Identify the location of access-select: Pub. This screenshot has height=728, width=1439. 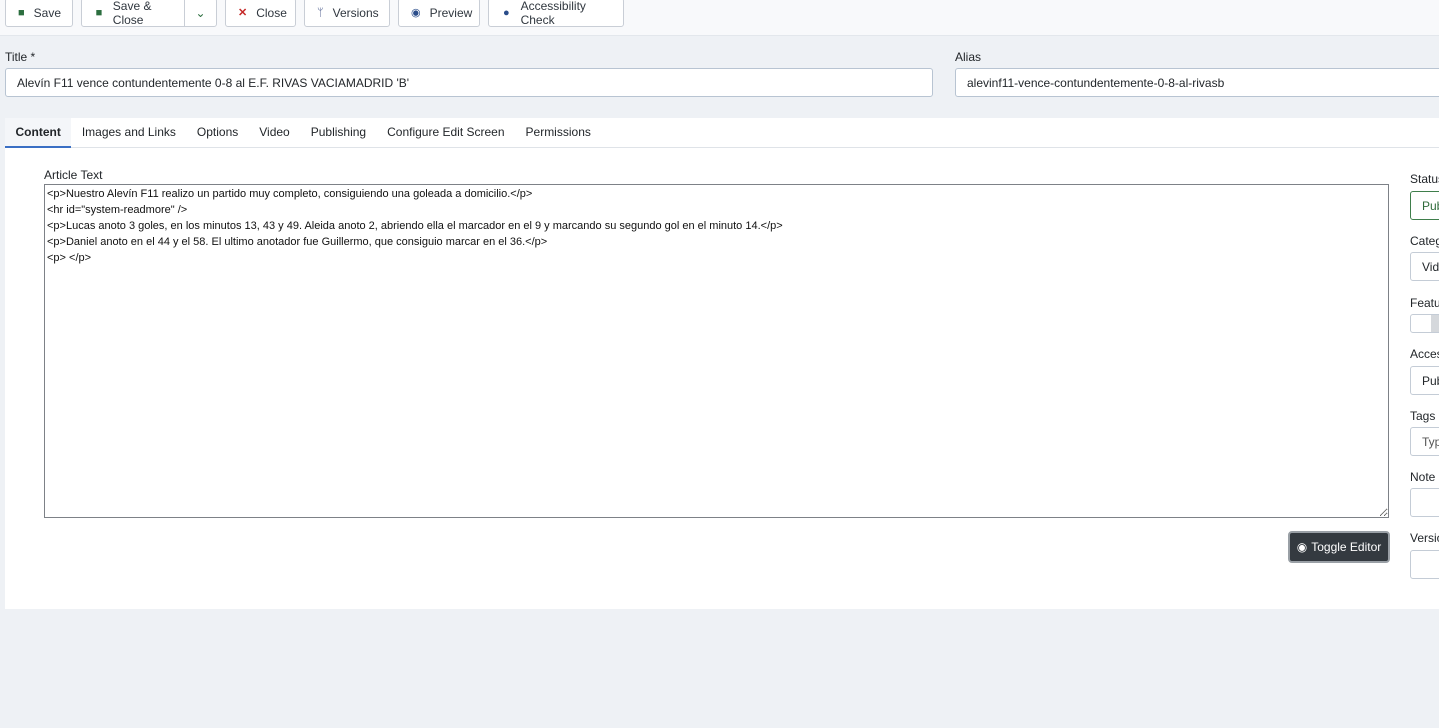
(1424, 380).